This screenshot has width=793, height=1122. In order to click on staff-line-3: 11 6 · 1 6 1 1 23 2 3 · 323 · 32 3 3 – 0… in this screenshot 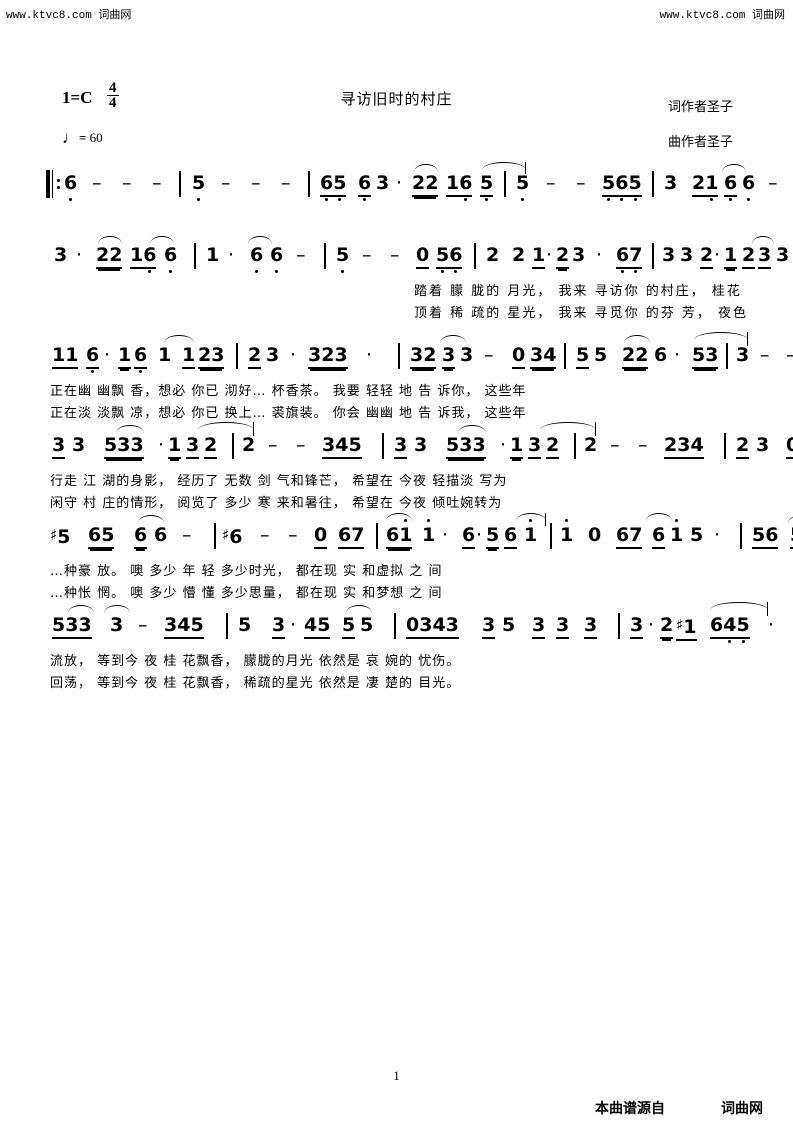, I will do `click(419, 376)`.